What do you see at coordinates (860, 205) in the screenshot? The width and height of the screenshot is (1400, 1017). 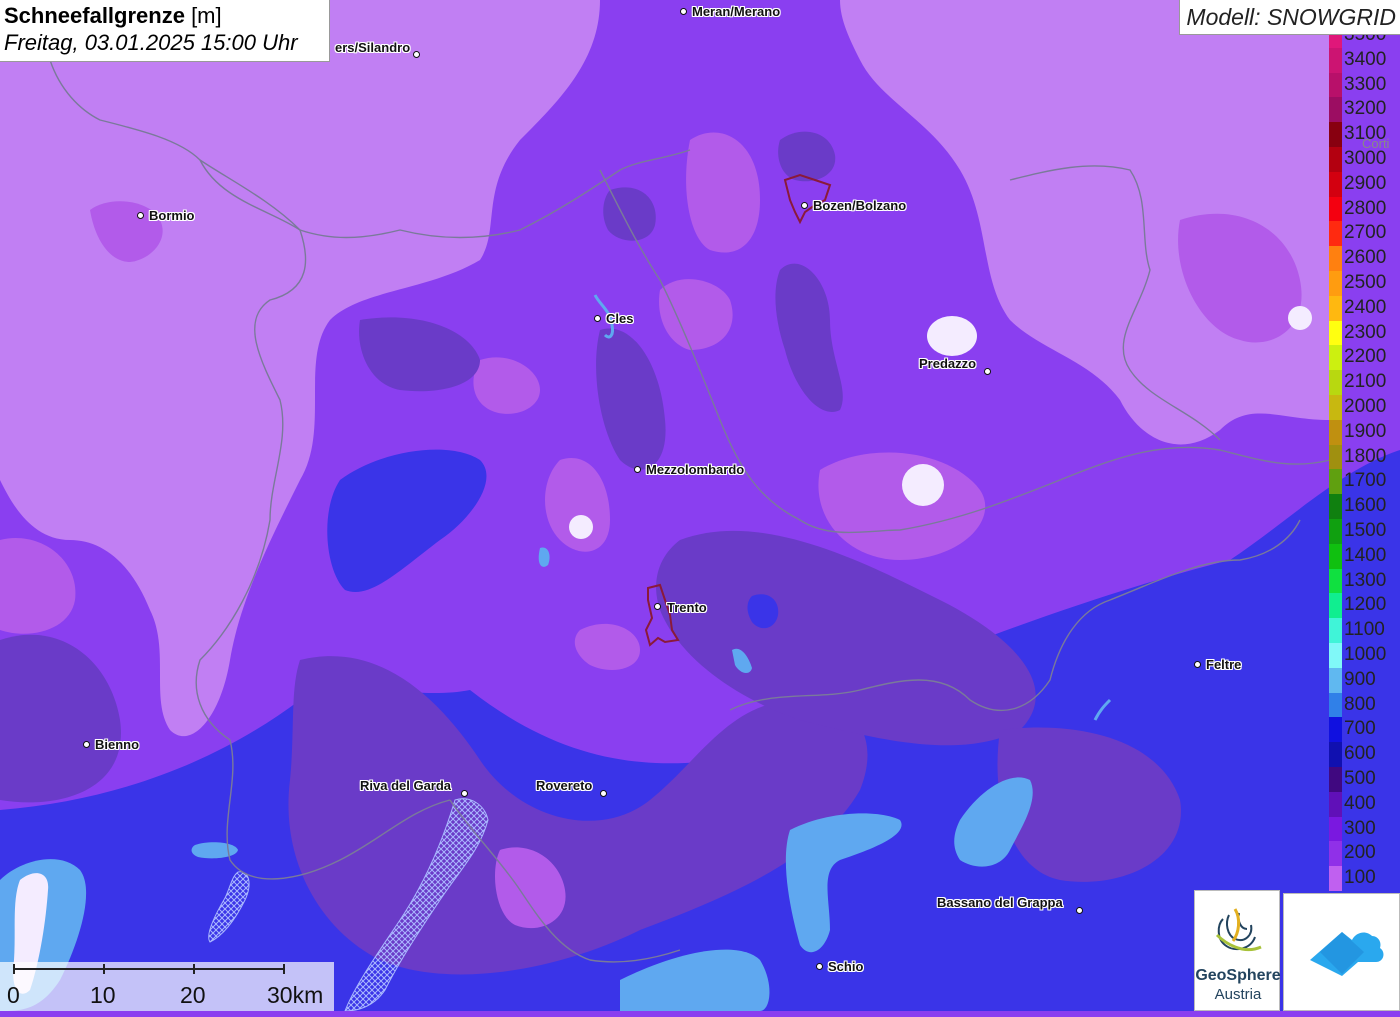 I see `city-label: Bozen/Bolzano` at bounding box center [860, 205].